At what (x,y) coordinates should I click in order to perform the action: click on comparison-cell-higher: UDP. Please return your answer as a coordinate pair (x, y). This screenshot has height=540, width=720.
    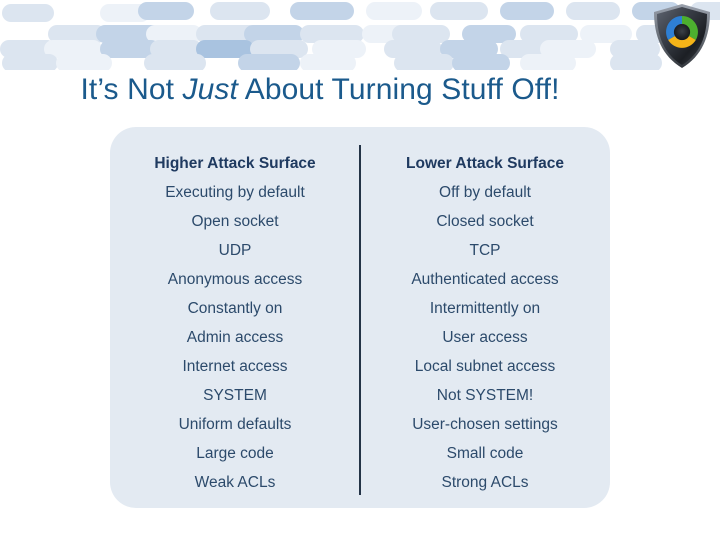
    Looking at the image, I should click on (235, 250).